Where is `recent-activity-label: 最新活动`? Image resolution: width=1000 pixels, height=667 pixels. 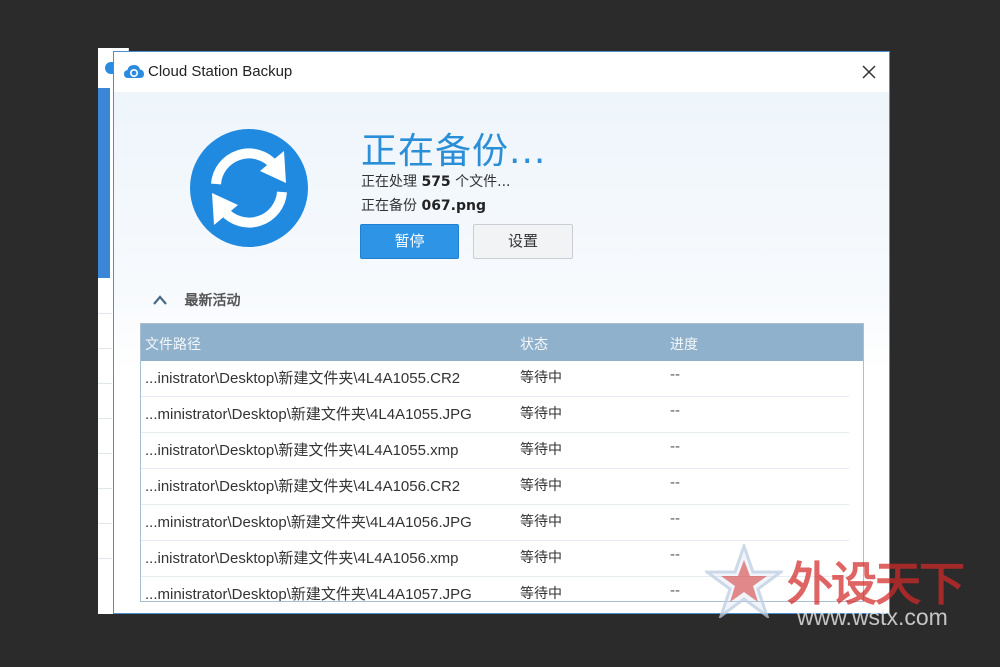 recent-activity-label: 最新活动 is located at coordinates (212, 301).